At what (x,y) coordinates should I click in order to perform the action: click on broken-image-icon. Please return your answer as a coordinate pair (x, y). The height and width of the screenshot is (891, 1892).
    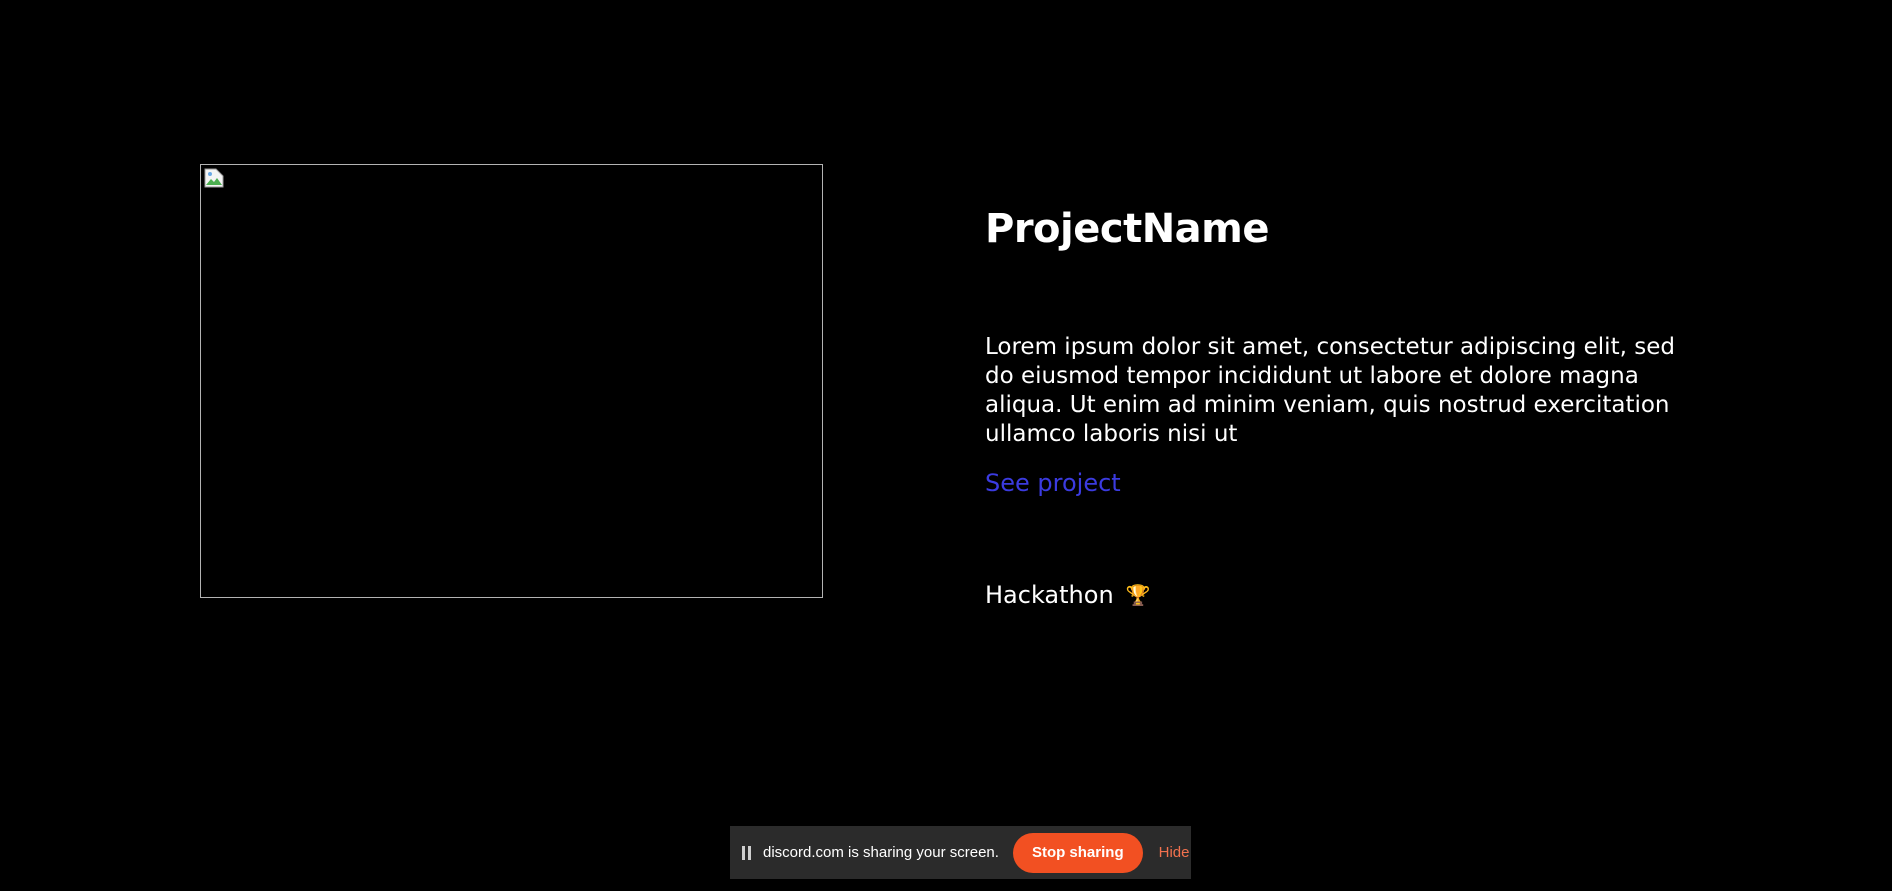
    Looking at the image, I should click on (214, 178).